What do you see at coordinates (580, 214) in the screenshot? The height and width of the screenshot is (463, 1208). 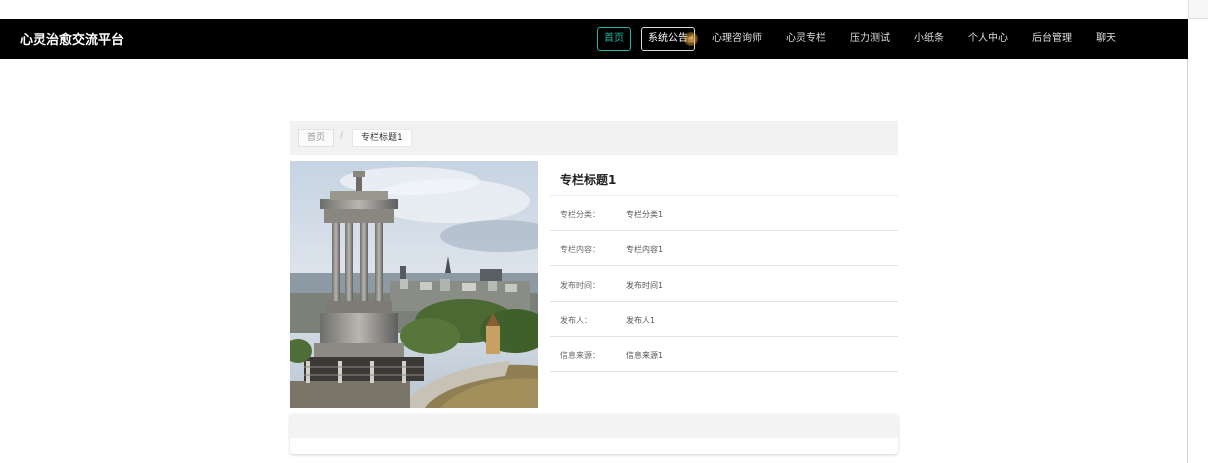 I see `field-label: 专栏分类：` at bounding box center [580, 214].